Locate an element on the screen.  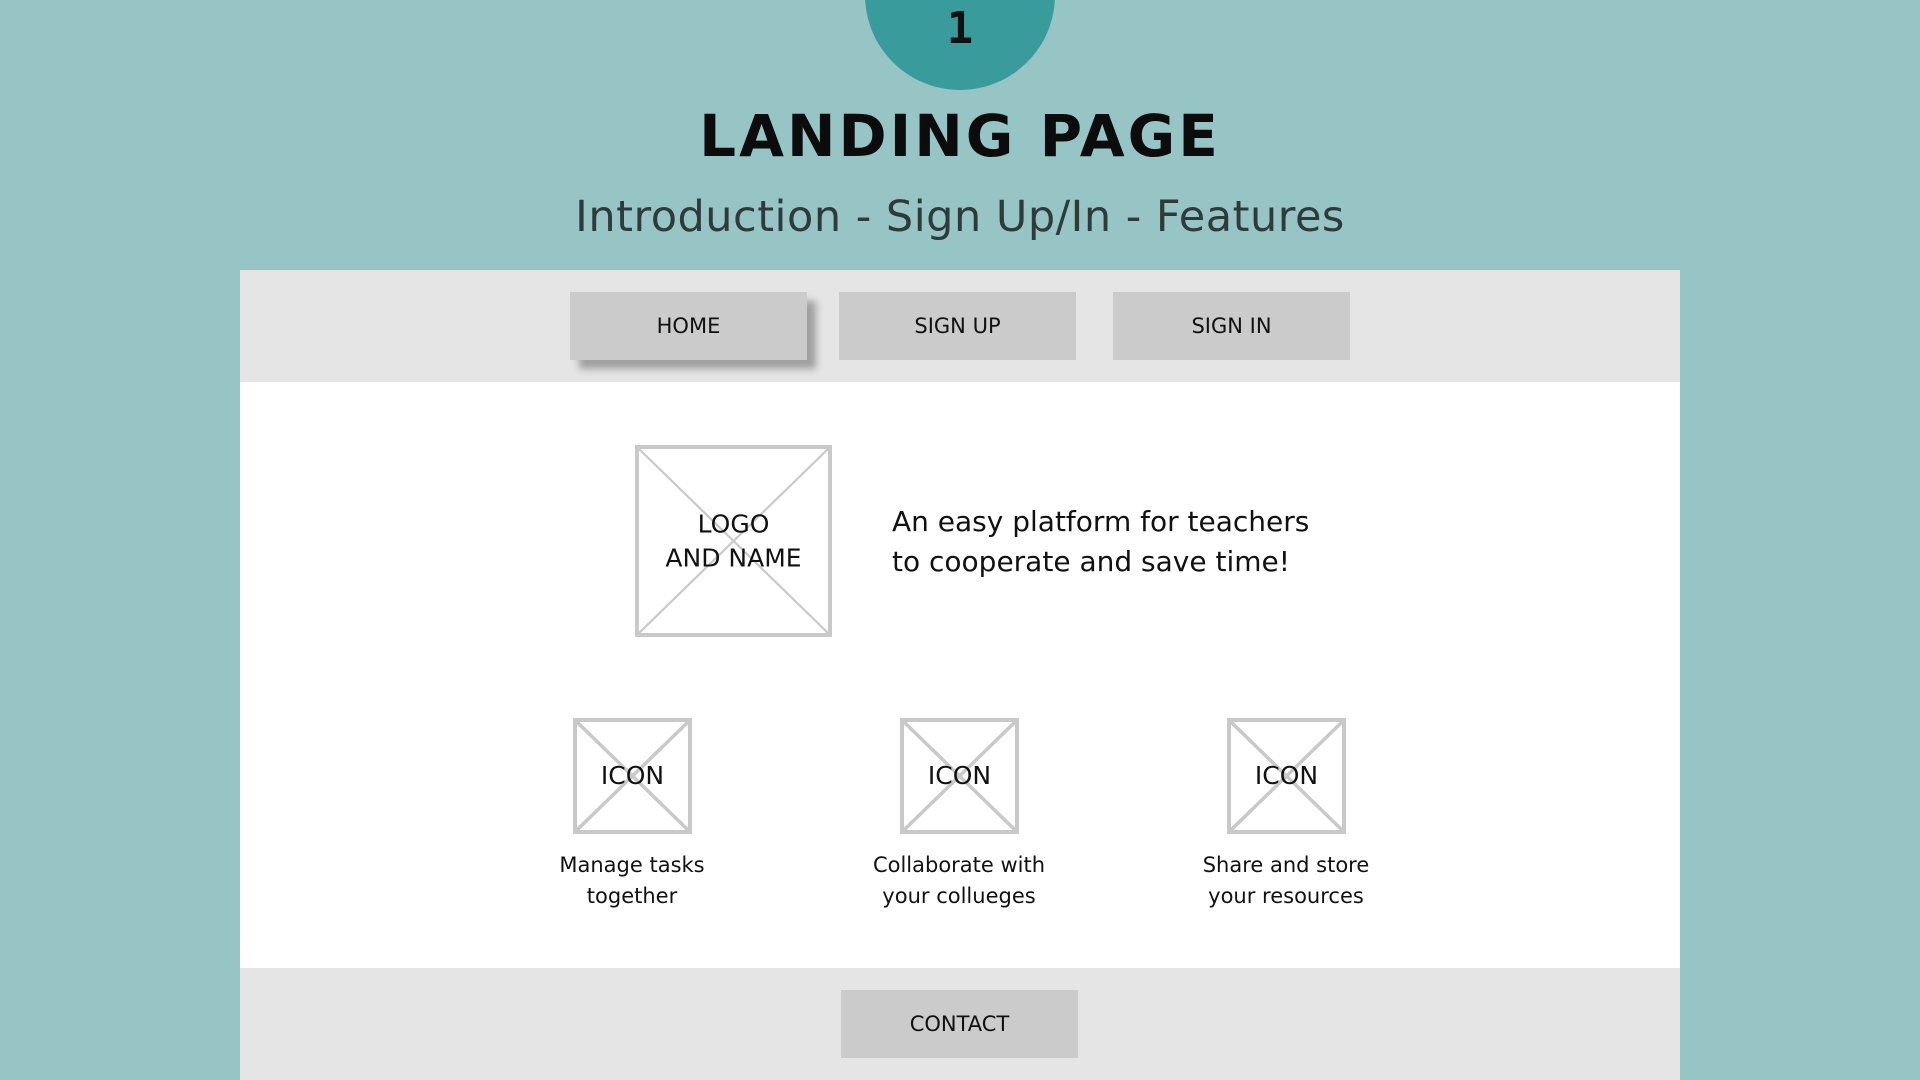
page-title: LANDING PAGE is located at coordinates (960, 136).